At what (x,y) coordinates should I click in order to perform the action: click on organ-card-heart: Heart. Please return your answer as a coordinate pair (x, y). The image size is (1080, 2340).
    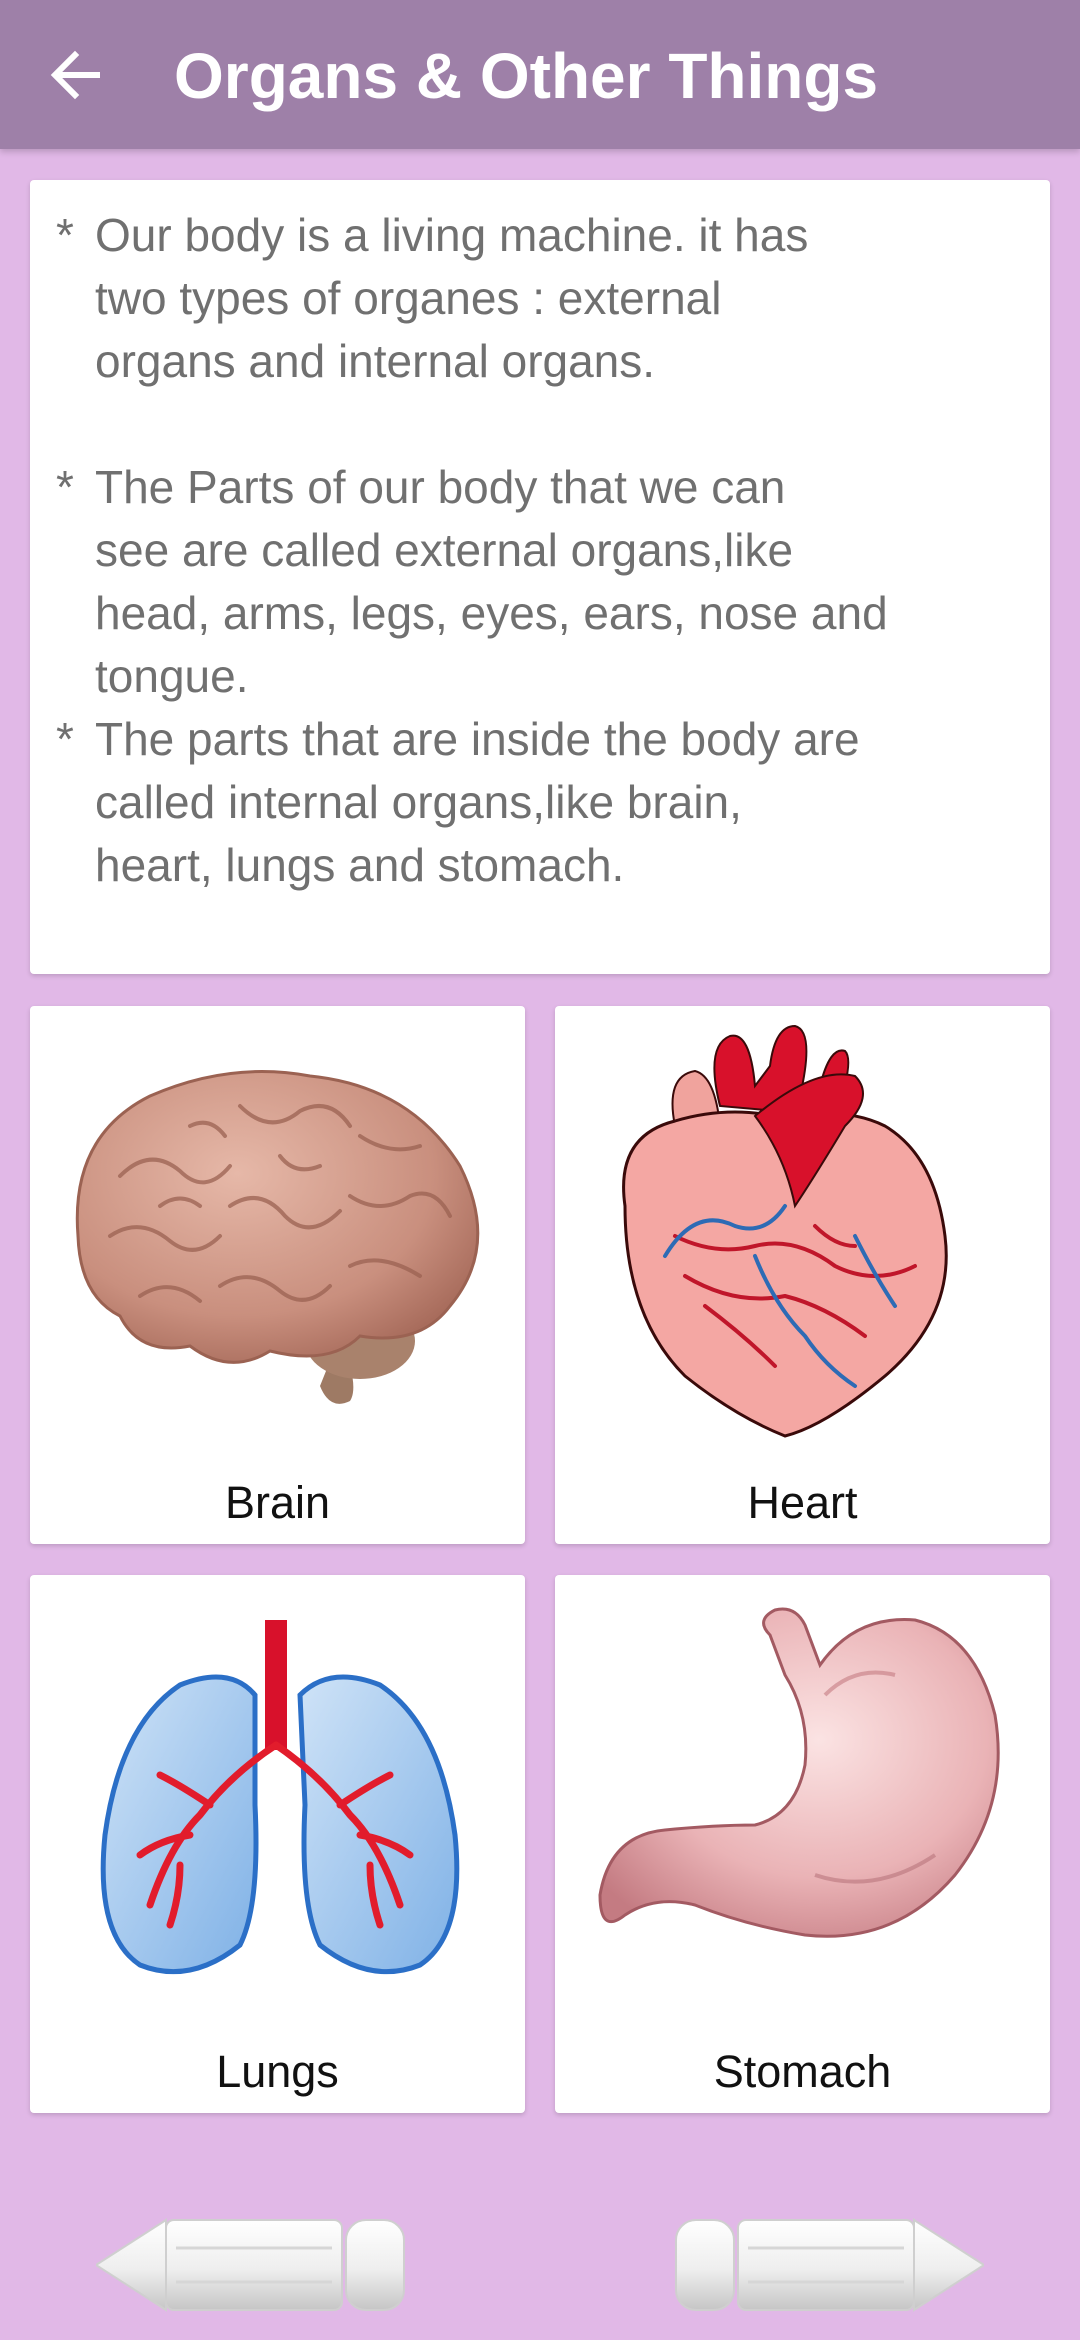
    Looking at the image, I should click on (802, 1275).